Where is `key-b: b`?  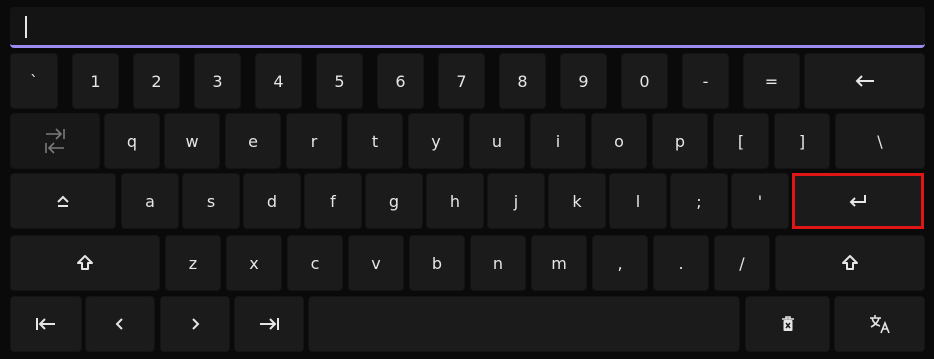 key-b: b is located at coordinates (437, 263).